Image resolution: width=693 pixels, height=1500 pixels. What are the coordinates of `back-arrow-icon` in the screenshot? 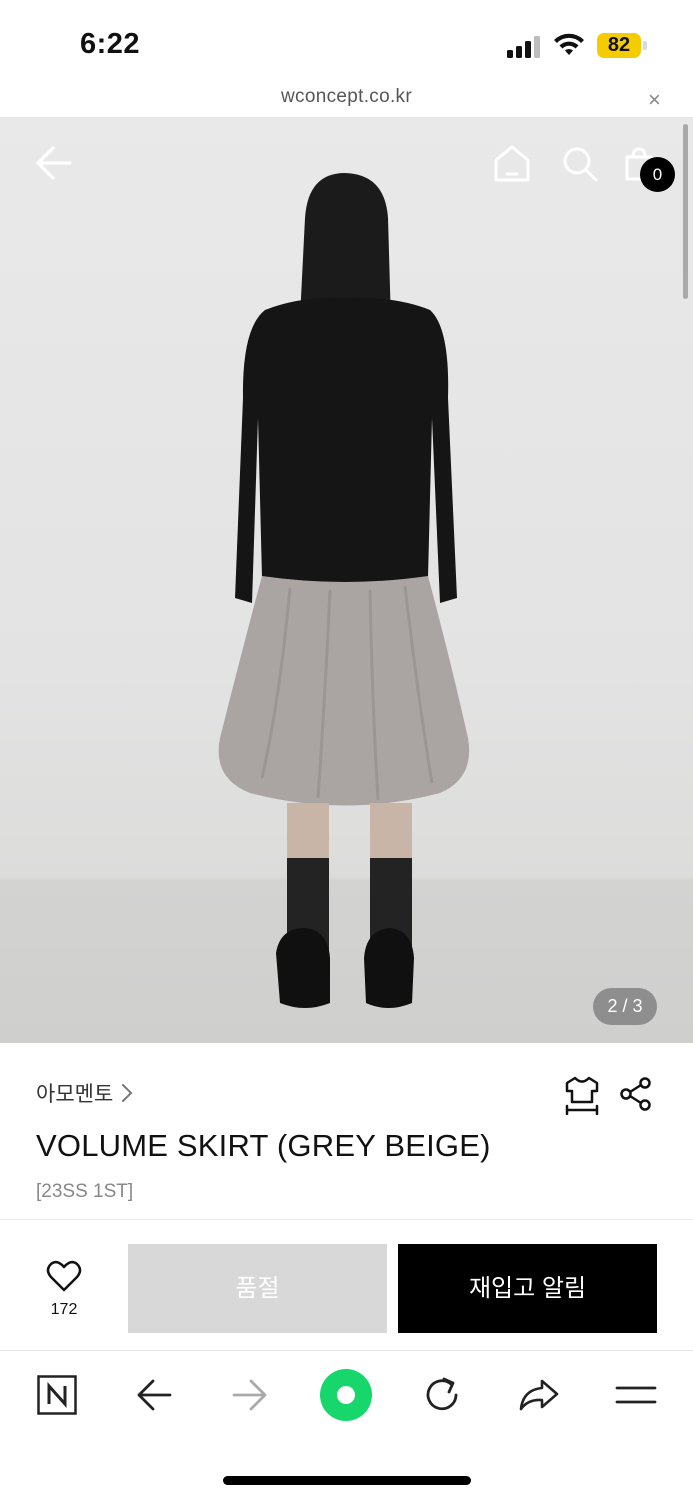 It's located at (53, 163).